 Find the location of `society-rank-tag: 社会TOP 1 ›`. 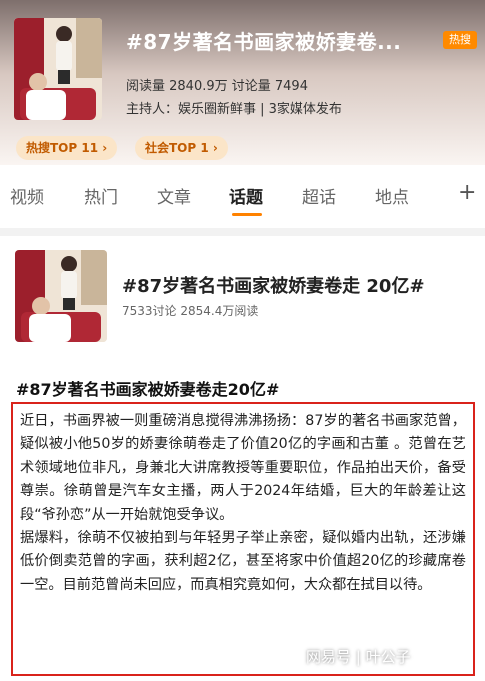

society-rank-tag: 社会TOP 1 › is located at coordinates (181, 148).